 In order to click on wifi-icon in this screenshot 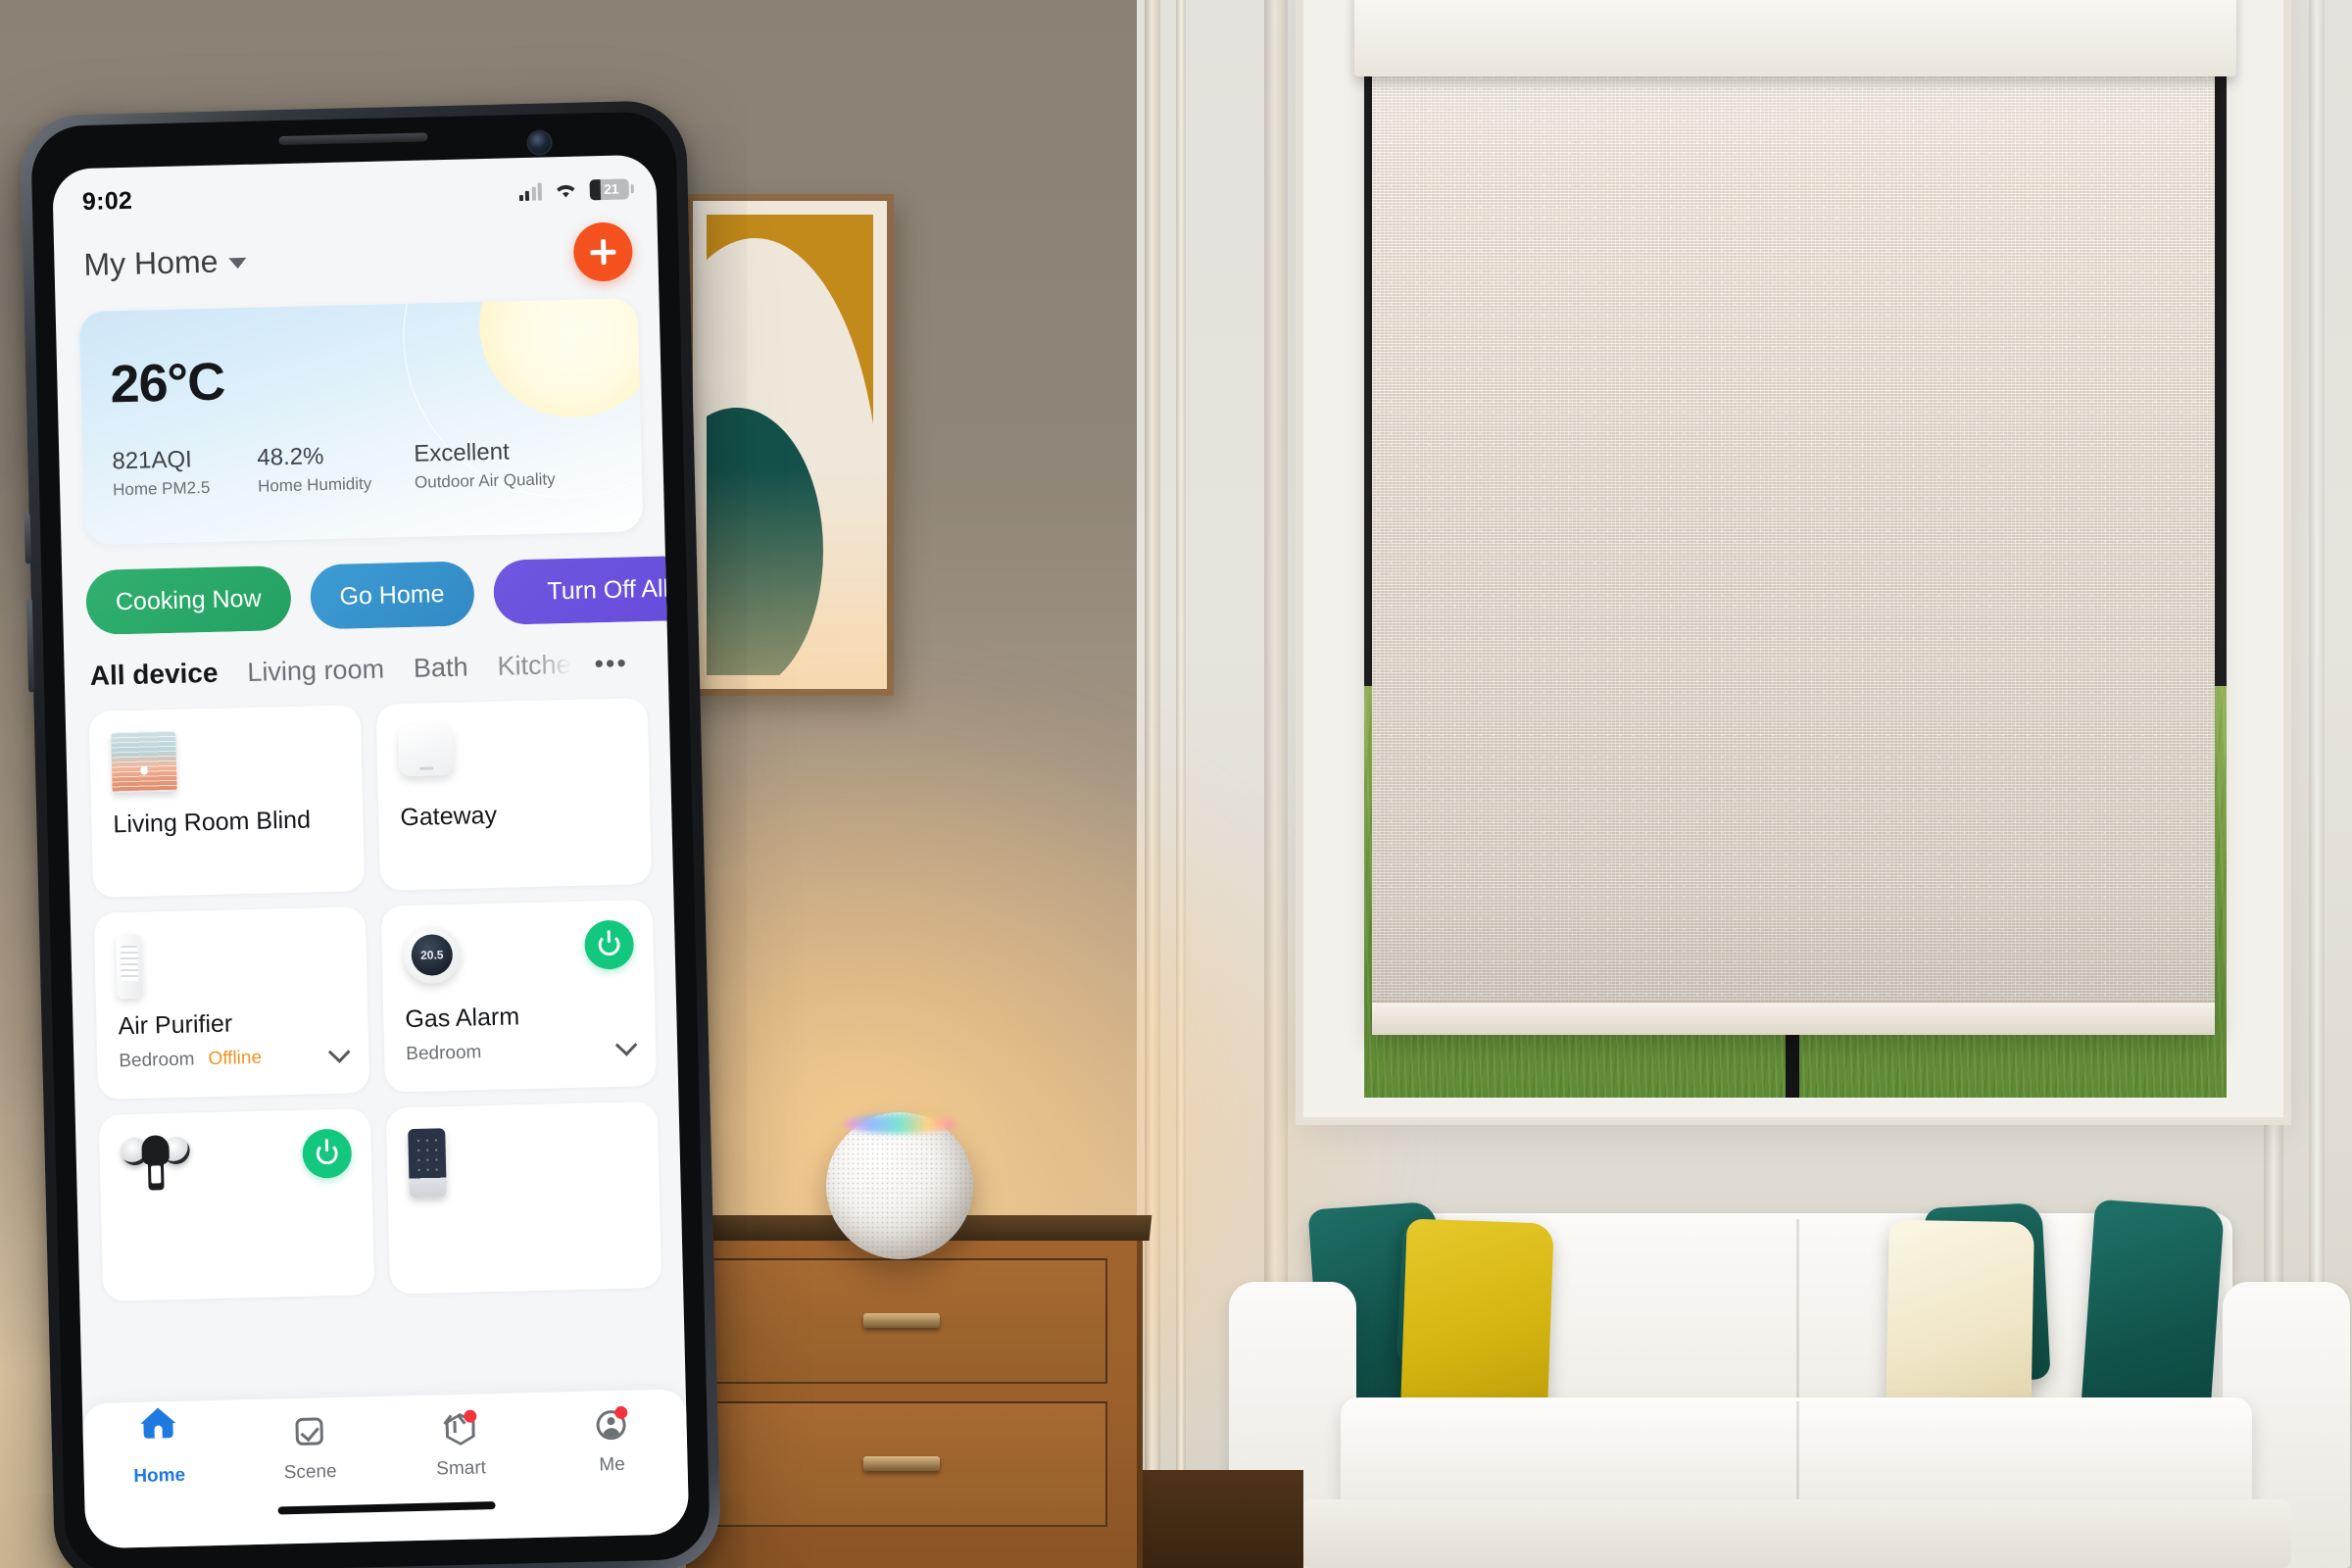, I will do `click(566, 191)`.